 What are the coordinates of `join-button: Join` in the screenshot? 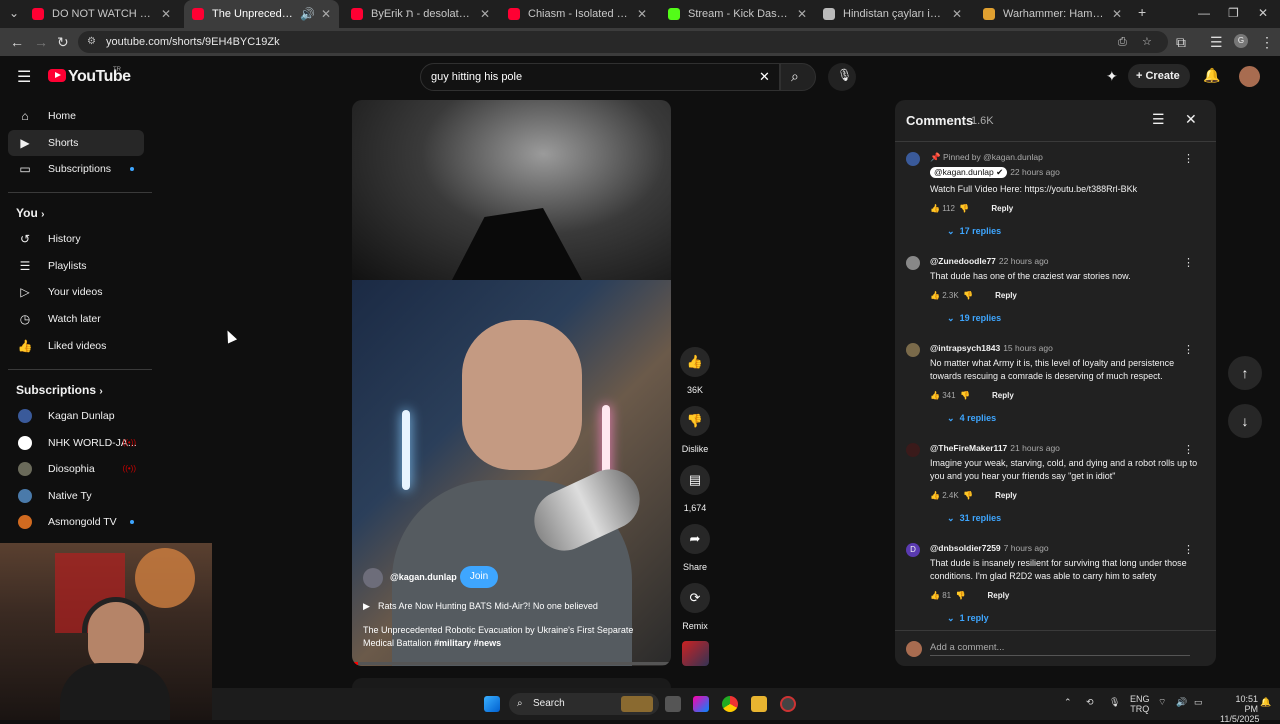 It's located at (479, 577).